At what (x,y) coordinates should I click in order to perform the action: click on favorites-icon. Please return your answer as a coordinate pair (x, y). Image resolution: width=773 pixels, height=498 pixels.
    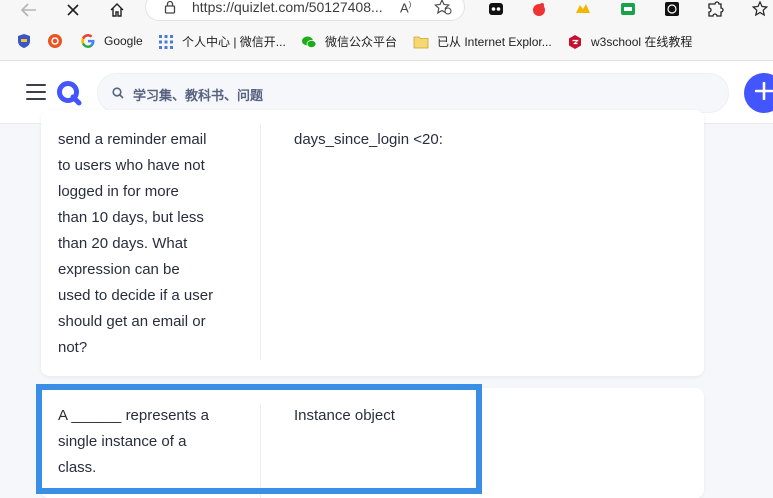
    Looking at the image, I should click on (760, 8).